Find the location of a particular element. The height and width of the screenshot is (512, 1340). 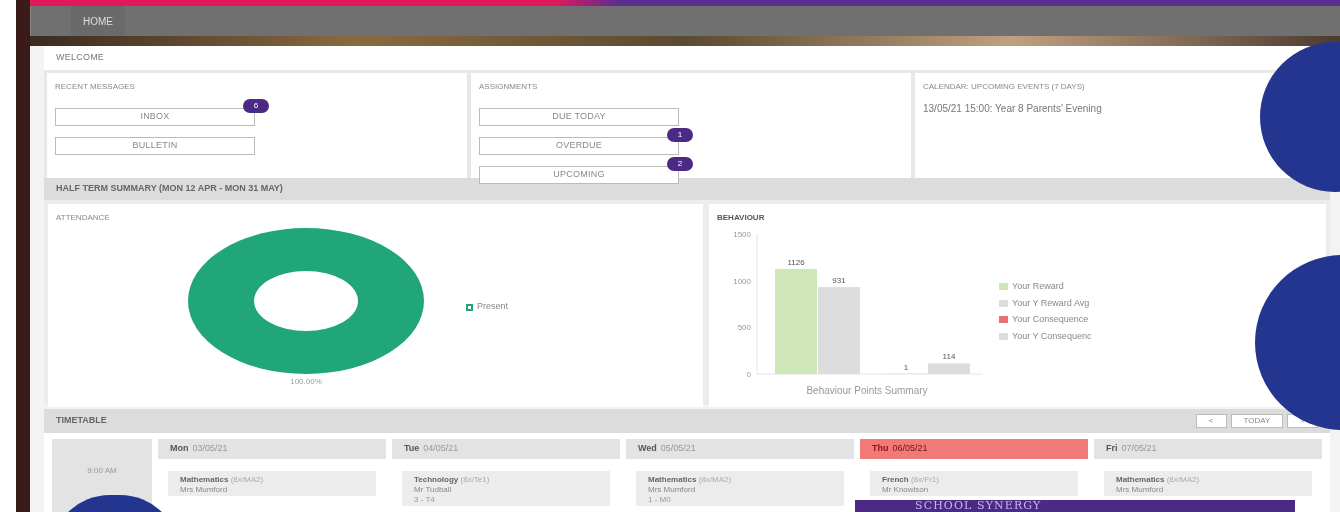

day-header: Mon 03/05/21 is located at coordinates (272, 449).